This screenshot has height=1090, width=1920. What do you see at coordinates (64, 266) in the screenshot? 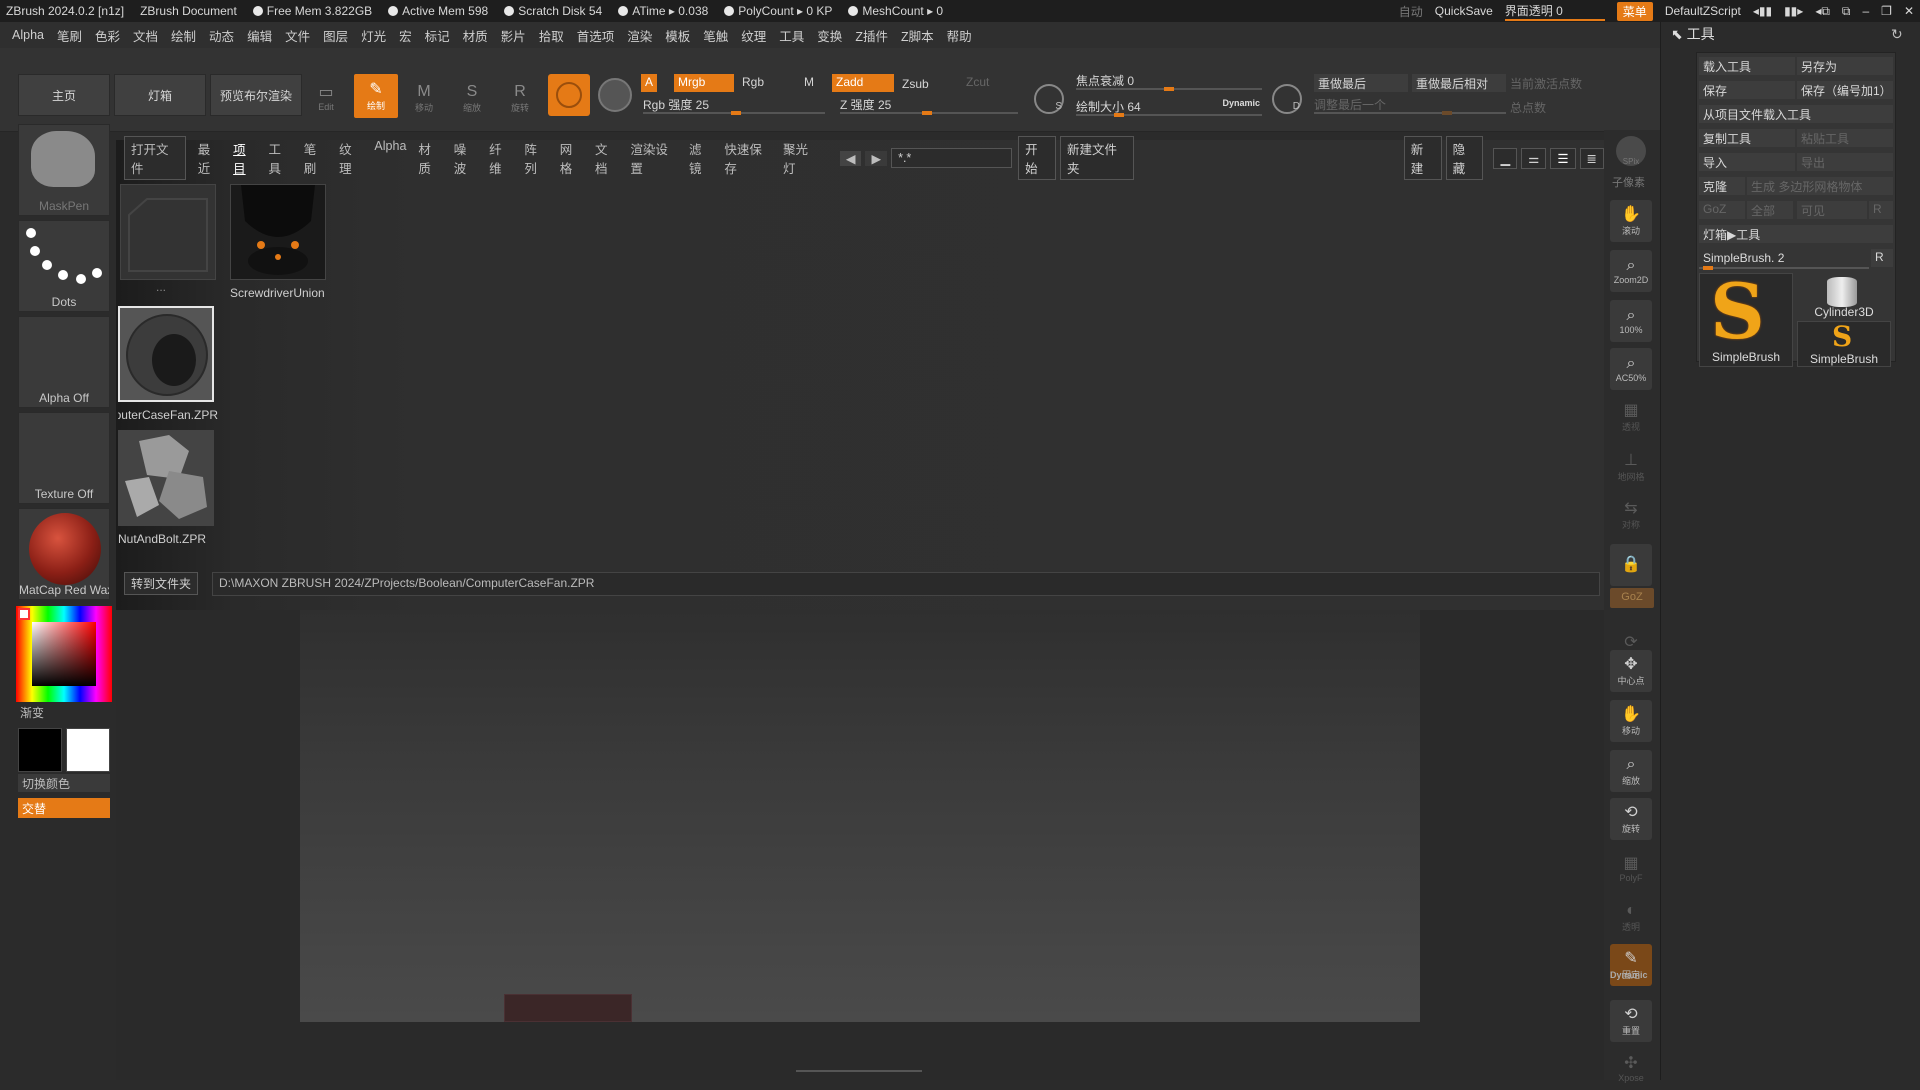
I see `stroke-slot: Dots` at bounding box center [64, 266].